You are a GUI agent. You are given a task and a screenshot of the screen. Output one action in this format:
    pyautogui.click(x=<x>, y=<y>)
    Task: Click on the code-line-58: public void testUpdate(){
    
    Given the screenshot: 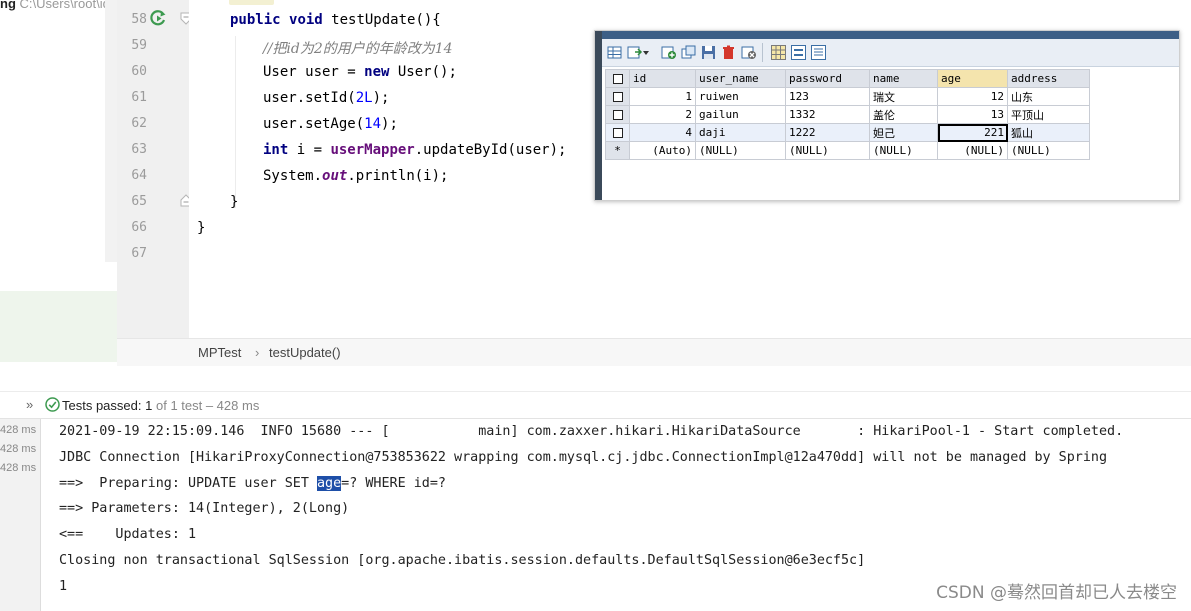 What is the action you would take?
    pyautogui.click(x=335, y=20)
    